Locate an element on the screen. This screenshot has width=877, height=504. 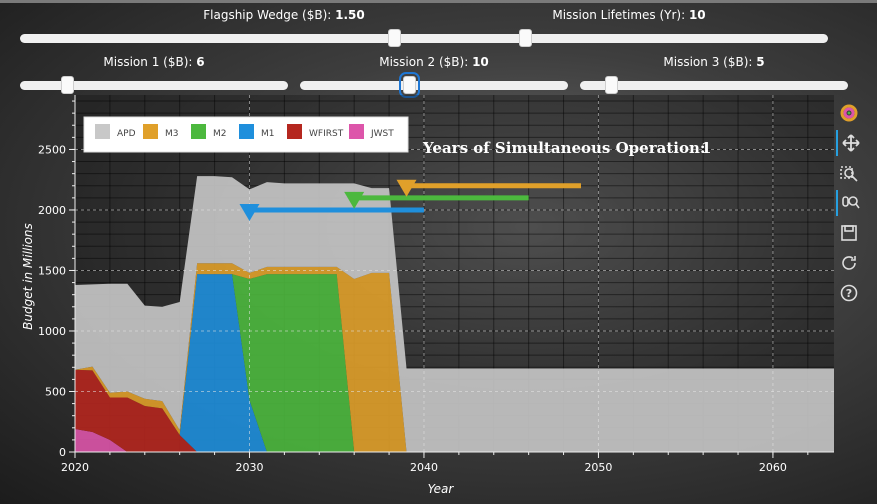
slider-lifetimes-title: Mission Lifetimes (Yr): is located at coordinates (620, 15).